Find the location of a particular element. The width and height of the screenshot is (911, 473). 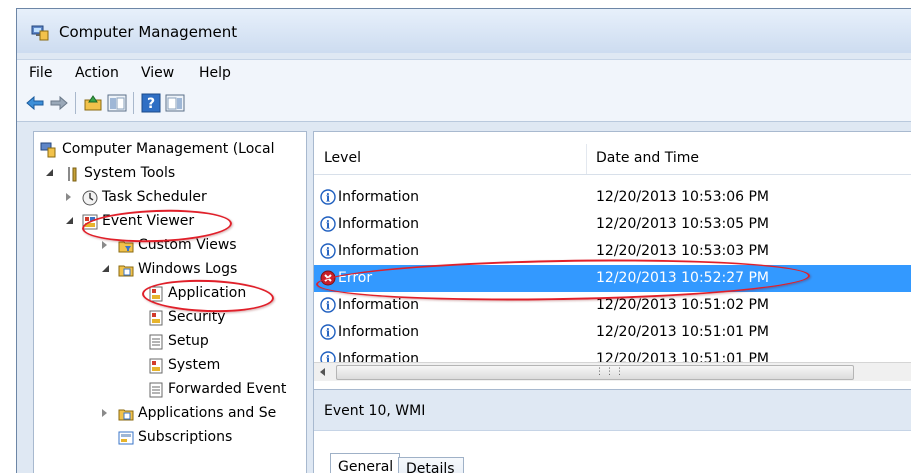

datetime-cell: 12/20/2013 10:53:05 PM is located at coordinates (682, 224).